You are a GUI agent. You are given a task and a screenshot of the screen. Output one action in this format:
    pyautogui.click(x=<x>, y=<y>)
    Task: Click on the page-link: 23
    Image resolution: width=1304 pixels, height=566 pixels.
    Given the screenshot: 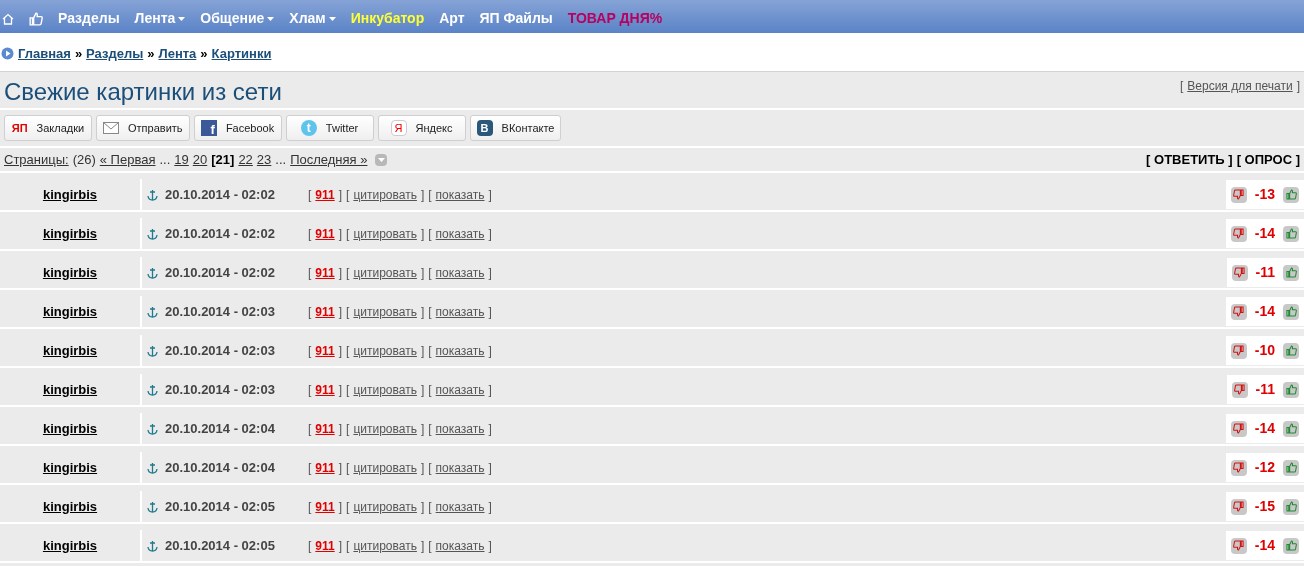 What is the action you would take?
    pyautogui.click(x=264, y=159)
    